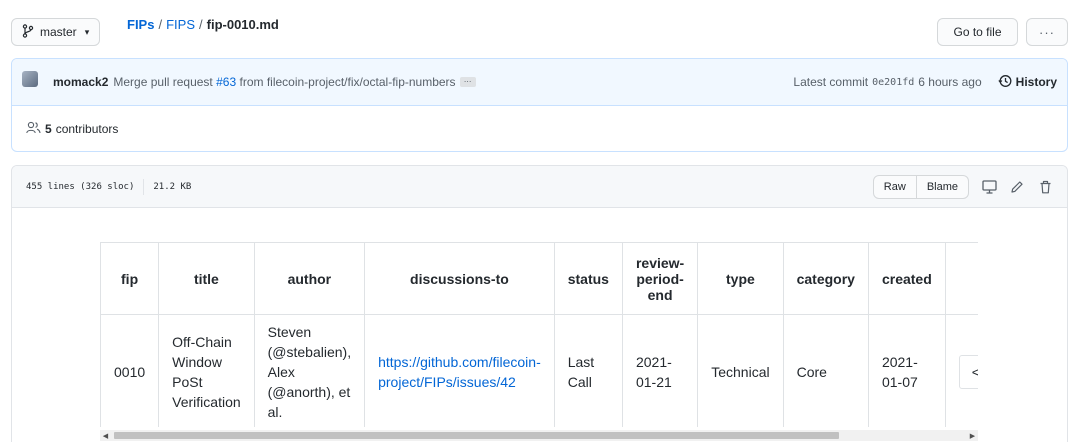 This screenshot has width=1080, height=442. Describe the element at coordinates (906, 278) in the screenshot. I see `column-header-created: created` at that location.